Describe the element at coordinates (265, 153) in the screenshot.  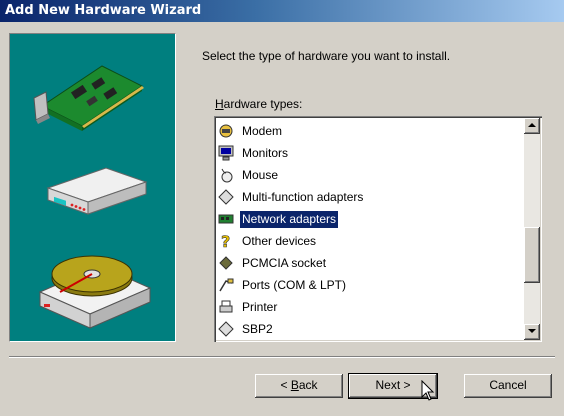
I see `list-item-label: Monitors` at that location.